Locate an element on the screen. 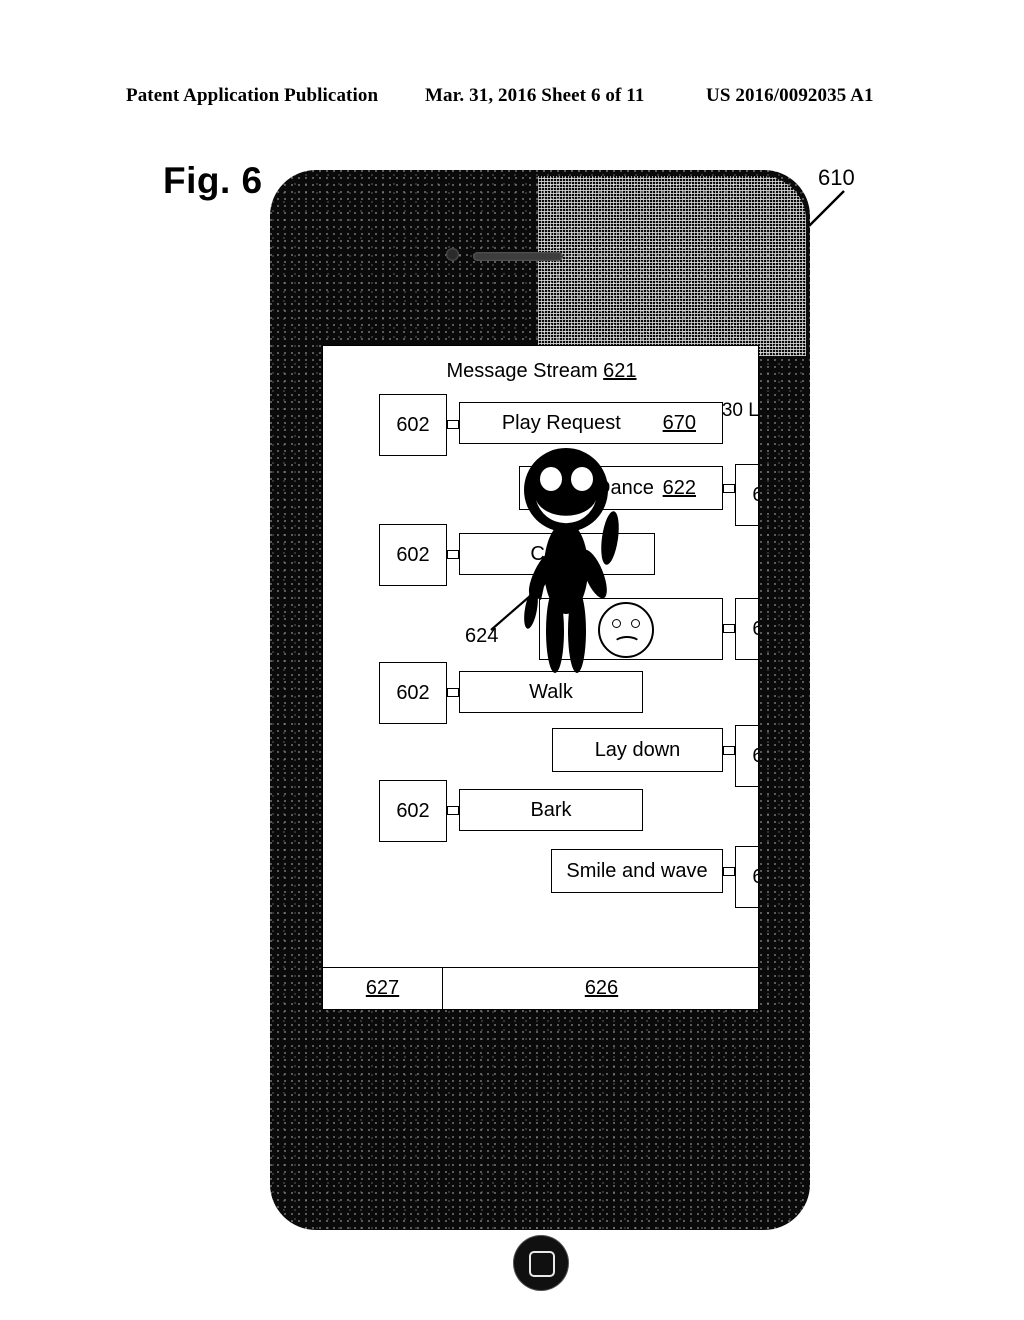 Image resolution: width=1024 pixels, height=1320 pixels. home-button-square-icon is located at coordinates (542, 1264).